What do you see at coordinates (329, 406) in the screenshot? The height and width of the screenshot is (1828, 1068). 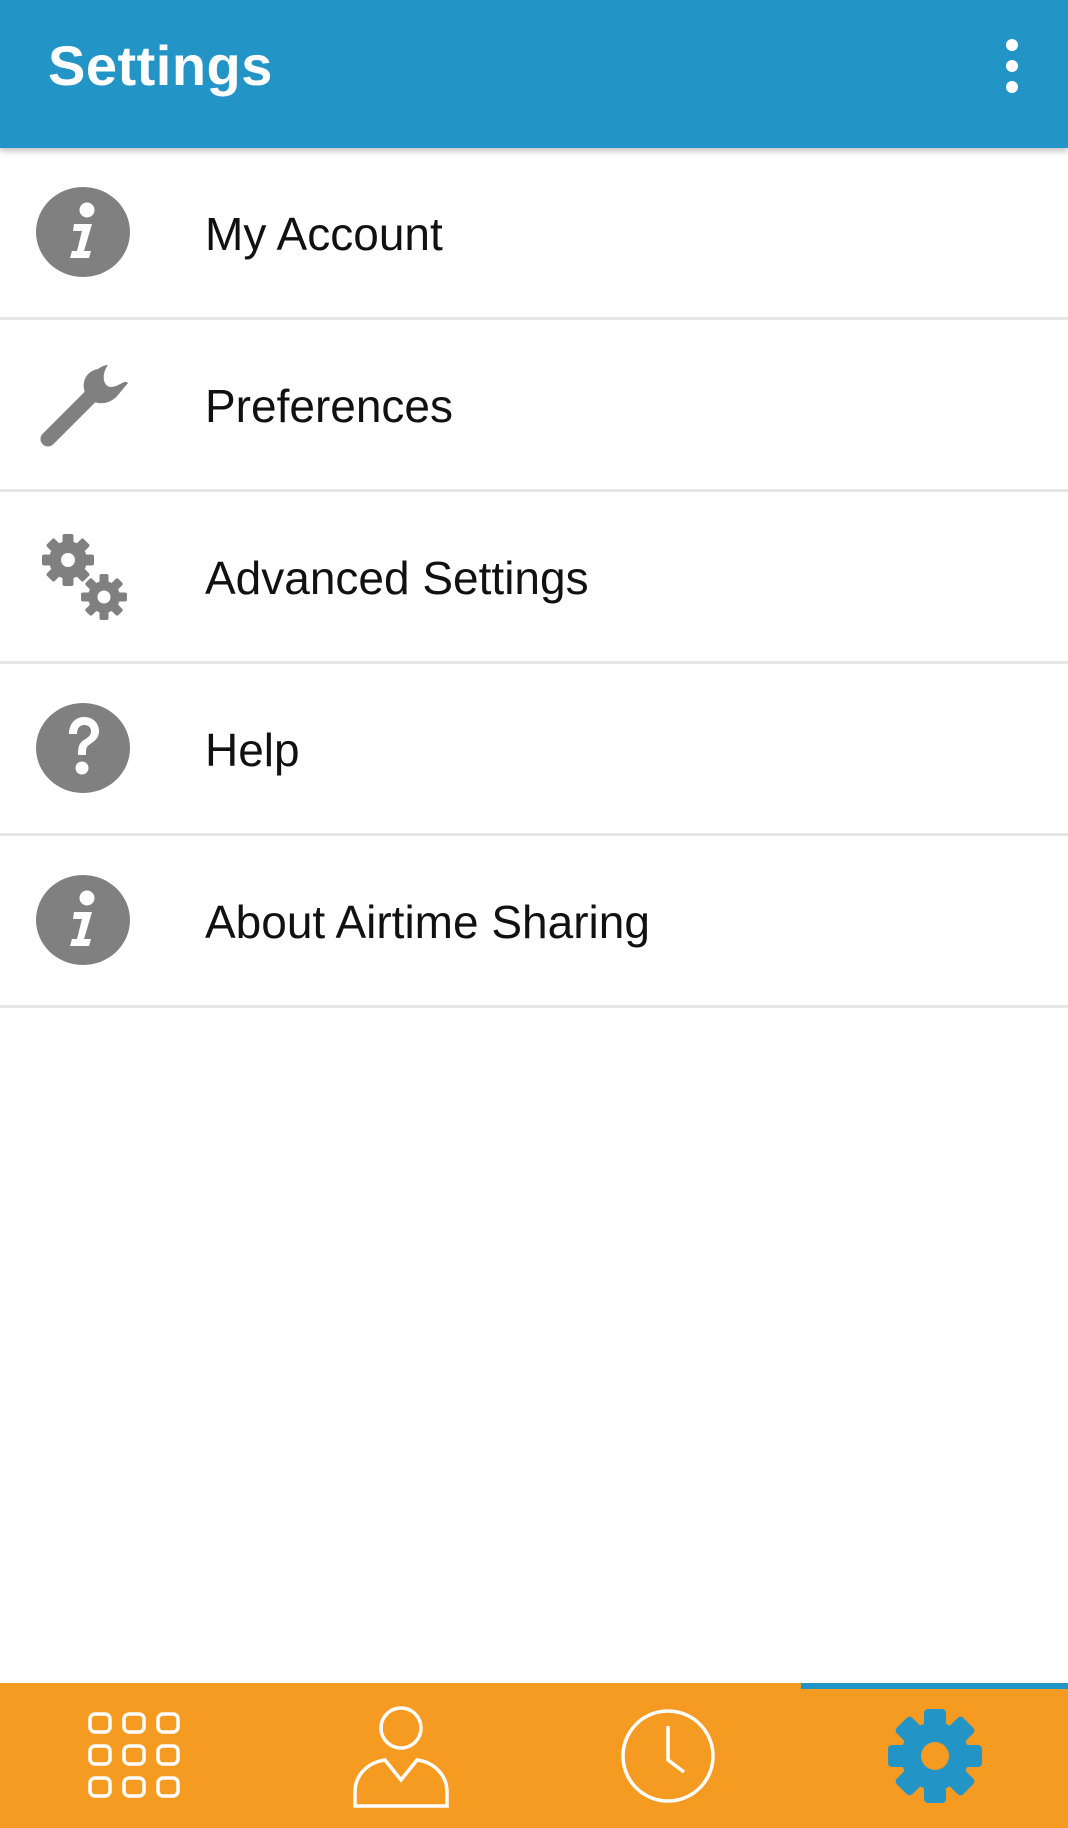 I see `menu-item-label: Preferences` at bounding box center [329, 406].